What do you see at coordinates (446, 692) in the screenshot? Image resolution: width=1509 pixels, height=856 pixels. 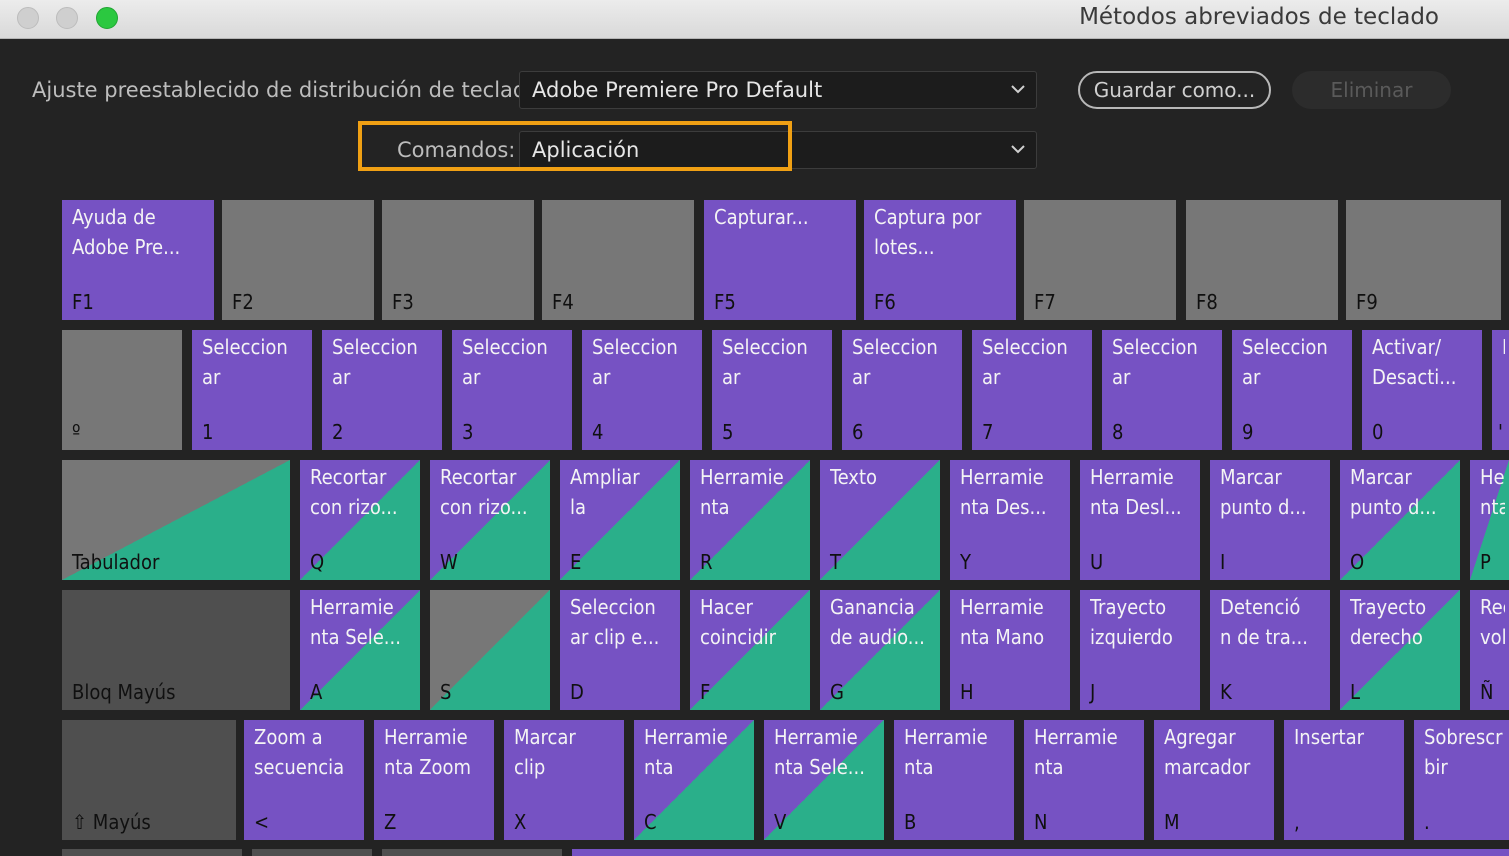 I see `key-label: S` at bounding box center [446, 692].